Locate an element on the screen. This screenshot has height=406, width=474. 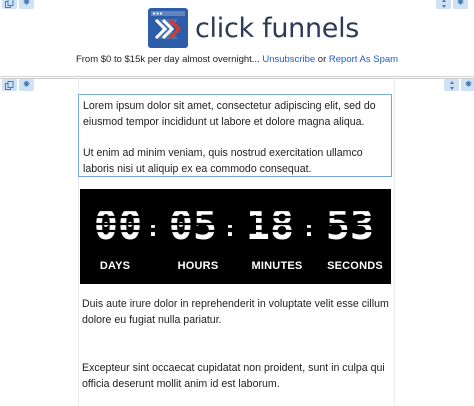
or-text: or is located at coordinates (322, 59).